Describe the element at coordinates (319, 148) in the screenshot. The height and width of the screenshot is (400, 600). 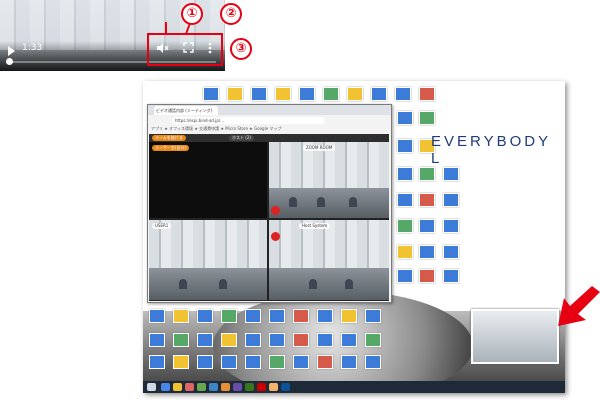
I see `tile-label: ZOOM ROOM` at that location.